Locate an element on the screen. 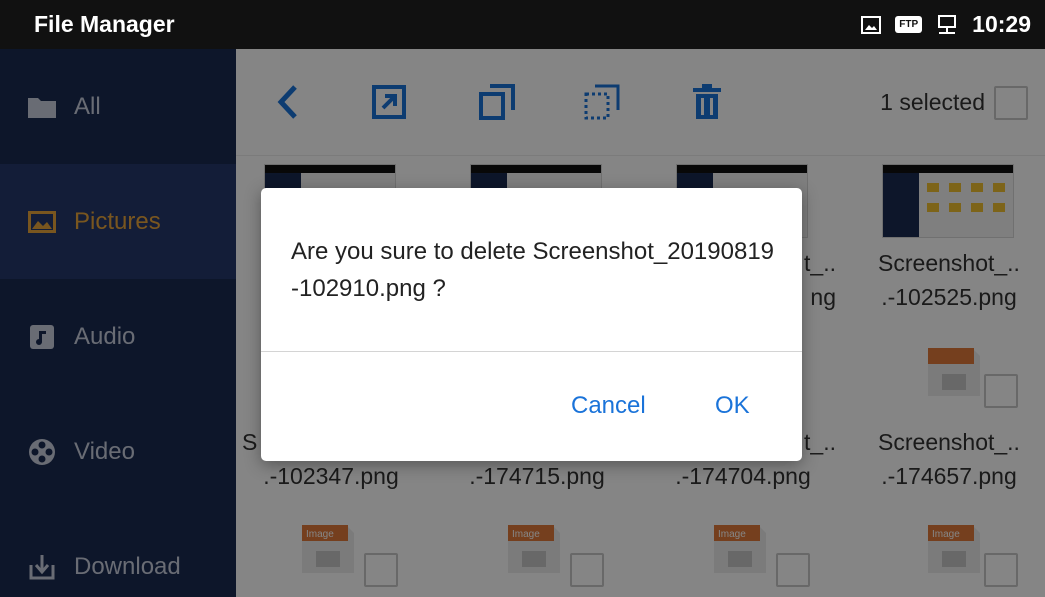 This screenshot has width=1045, height=597. ok-button: OK is located at coordinates (732, 406).